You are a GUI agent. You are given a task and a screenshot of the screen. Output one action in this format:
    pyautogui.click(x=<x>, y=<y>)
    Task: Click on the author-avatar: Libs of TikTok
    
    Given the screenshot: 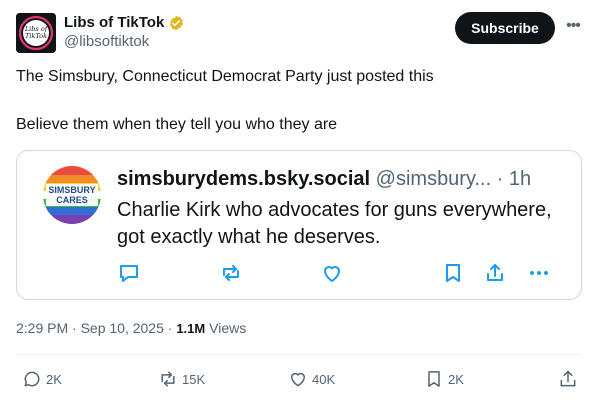 What is the action you would take?
    pyautogui.click(x=36, y=33)
    